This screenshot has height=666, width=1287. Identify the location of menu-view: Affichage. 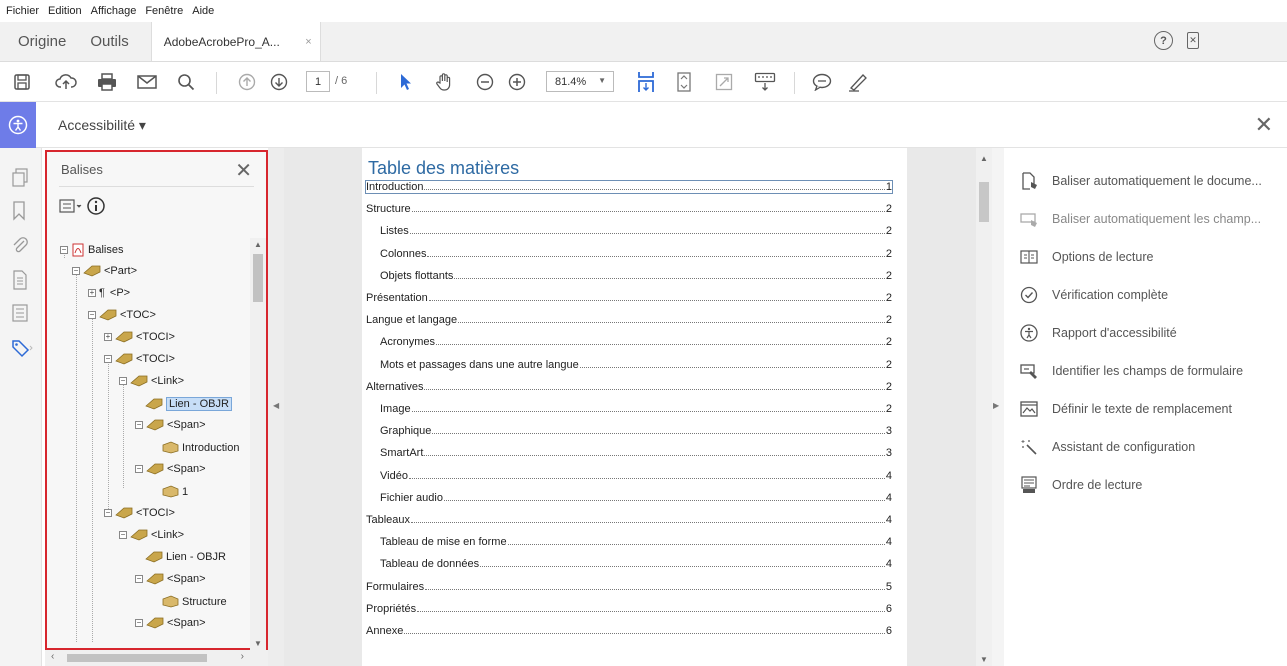
(114, 11).